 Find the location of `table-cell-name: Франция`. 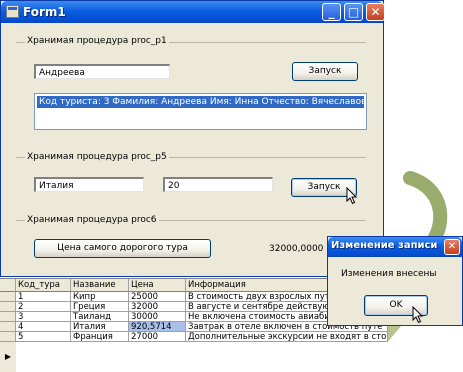

table-cell-name: Франция is located at coordinates (100, 337).